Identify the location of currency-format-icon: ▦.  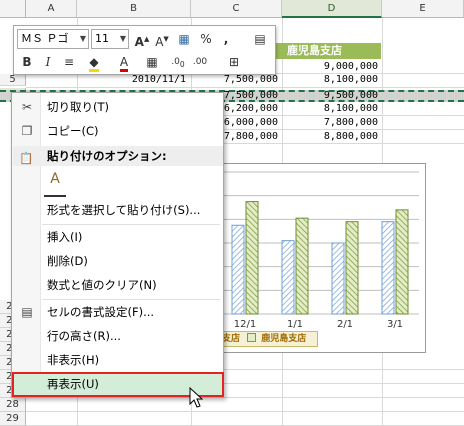
(184, 39).